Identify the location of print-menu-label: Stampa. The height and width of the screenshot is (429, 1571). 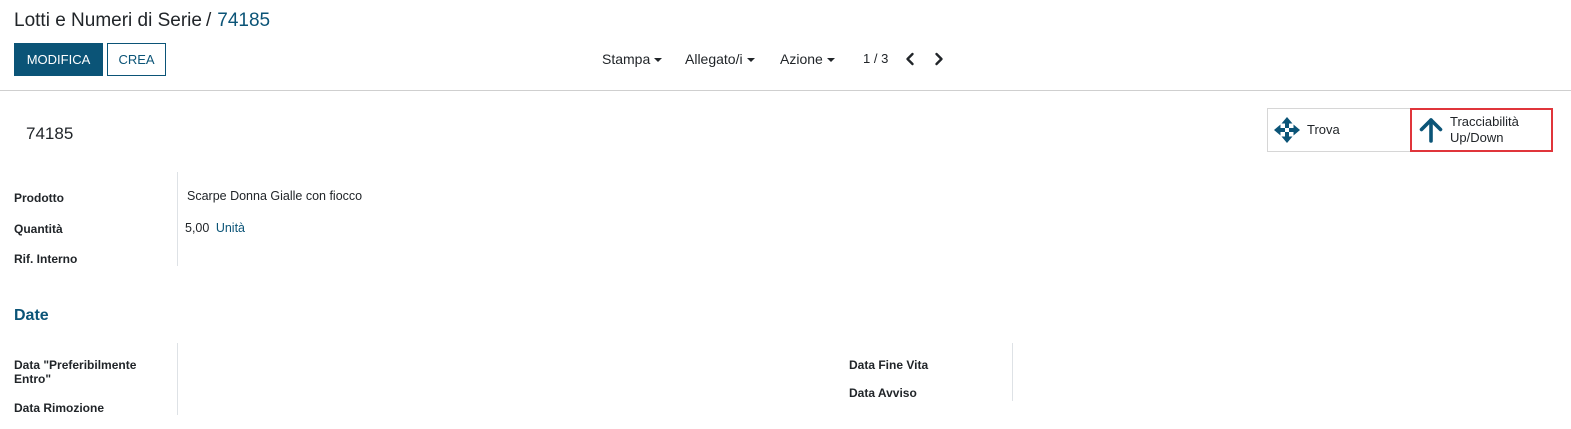
(626, 59).